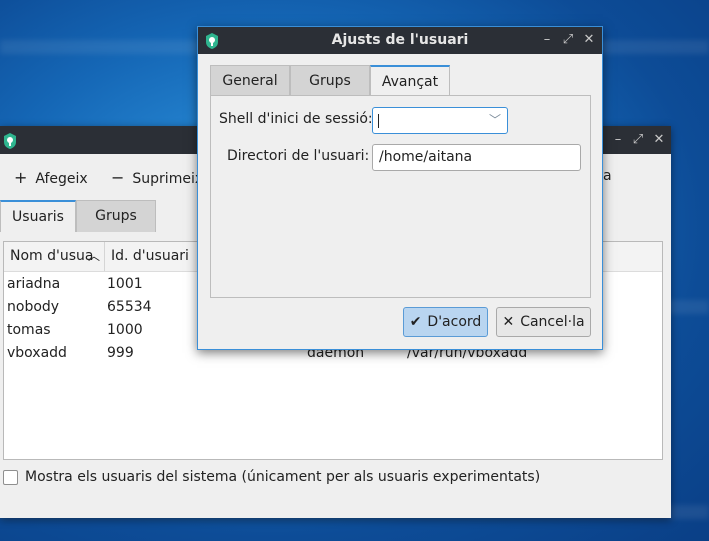 The width and height of the screenshot is (709, 541). I want to click on minus-icon: −, so click(118, 177).